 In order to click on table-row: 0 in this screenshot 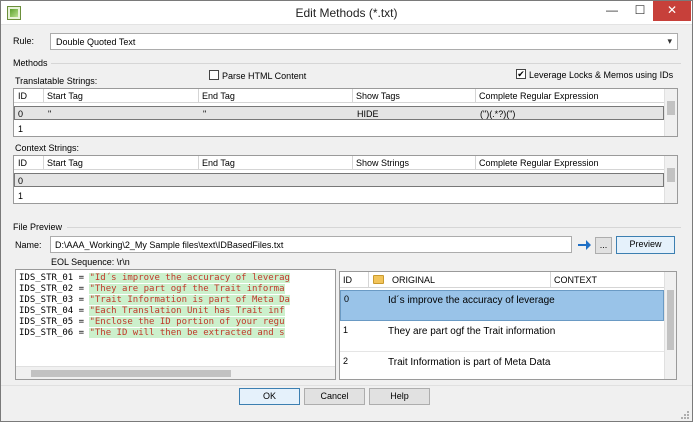, I will do `click(339, 180)`.